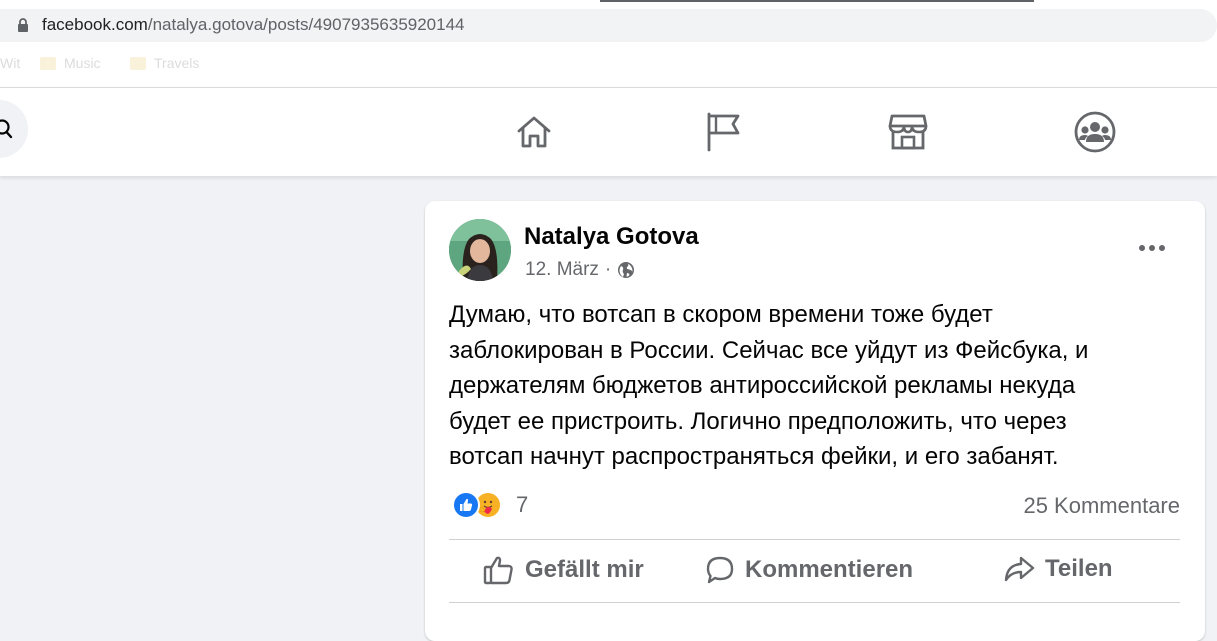  Describe the element at coordinates (95, 24) in the screenshot. I see `url-domain: facebook.com` at that location.